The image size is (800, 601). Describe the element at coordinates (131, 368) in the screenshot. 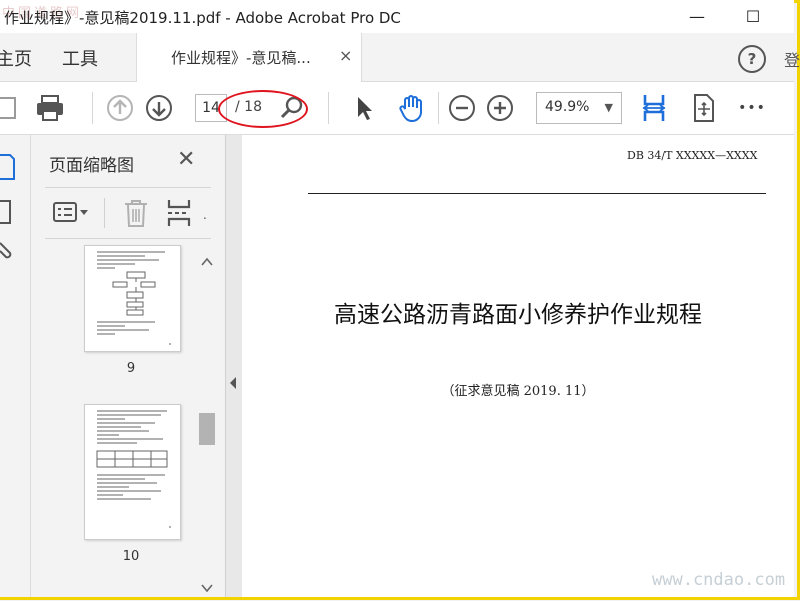

I see `thumbnail-page-number: 9` at that location.